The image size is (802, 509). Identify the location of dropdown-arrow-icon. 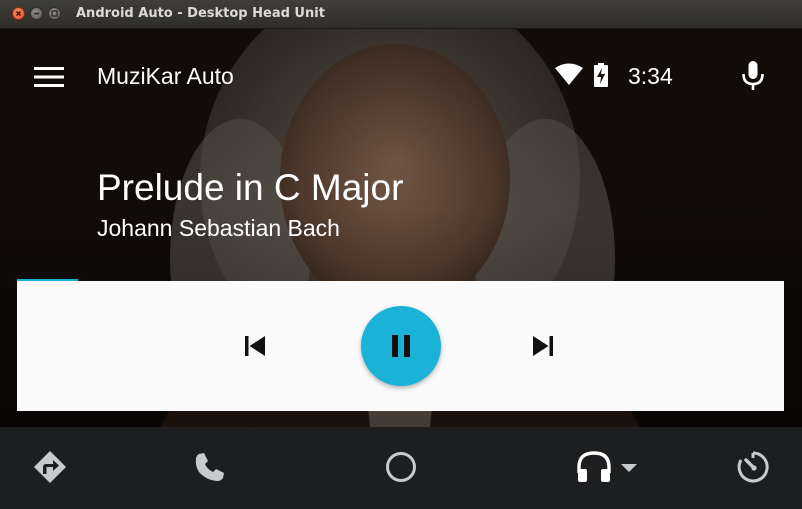
(629, 468).